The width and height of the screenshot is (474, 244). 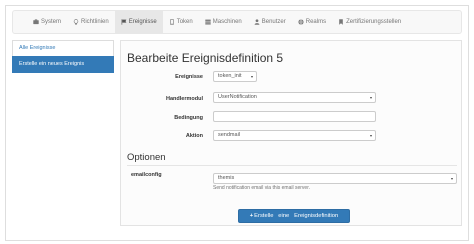 What do you see at coordinates (237, 97) in the screenshot?
I see `handlermodul-value: UserNotification` at bounding box center [237, 97].